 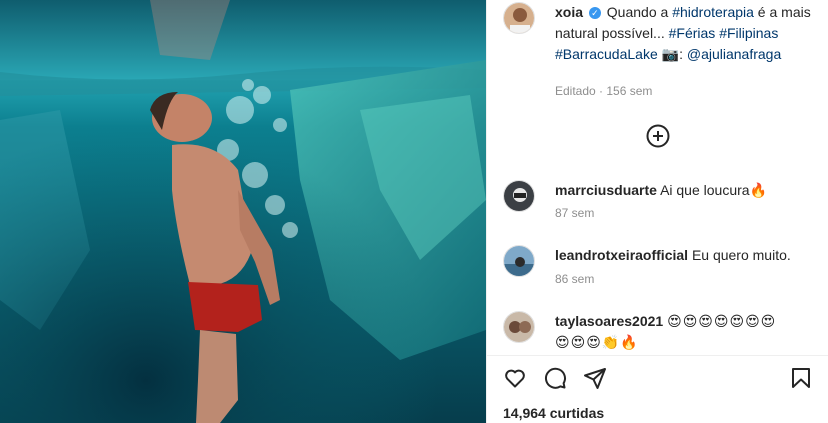 What do you see at coordinates (575, 91) in the screenshot?
I see `edited-label: Editado` at bounding box center [575, 91].